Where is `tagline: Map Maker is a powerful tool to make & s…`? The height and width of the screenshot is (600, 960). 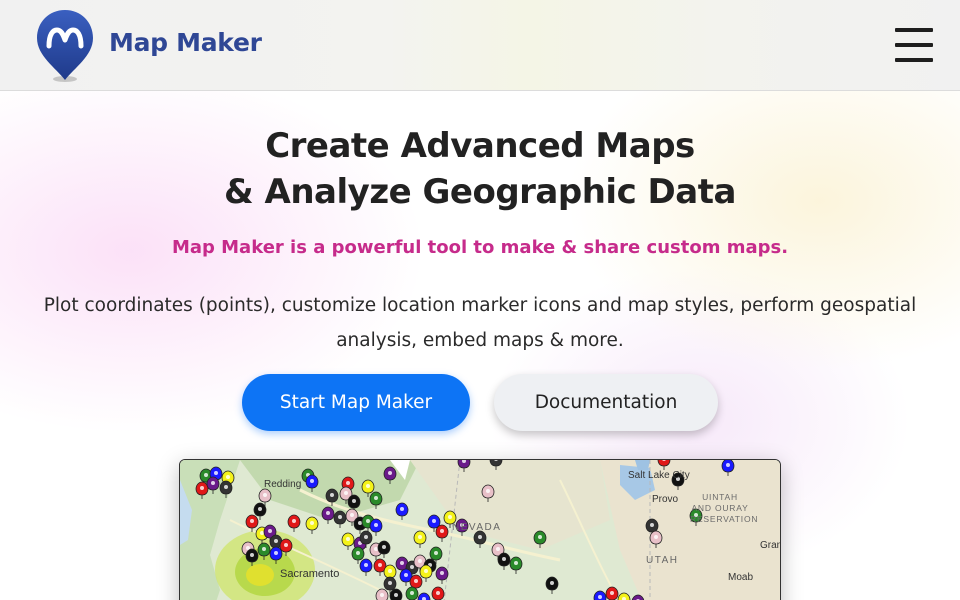
tagline: Map Maker is a powerful tool to make & s… is located at coordinates (480, 247).